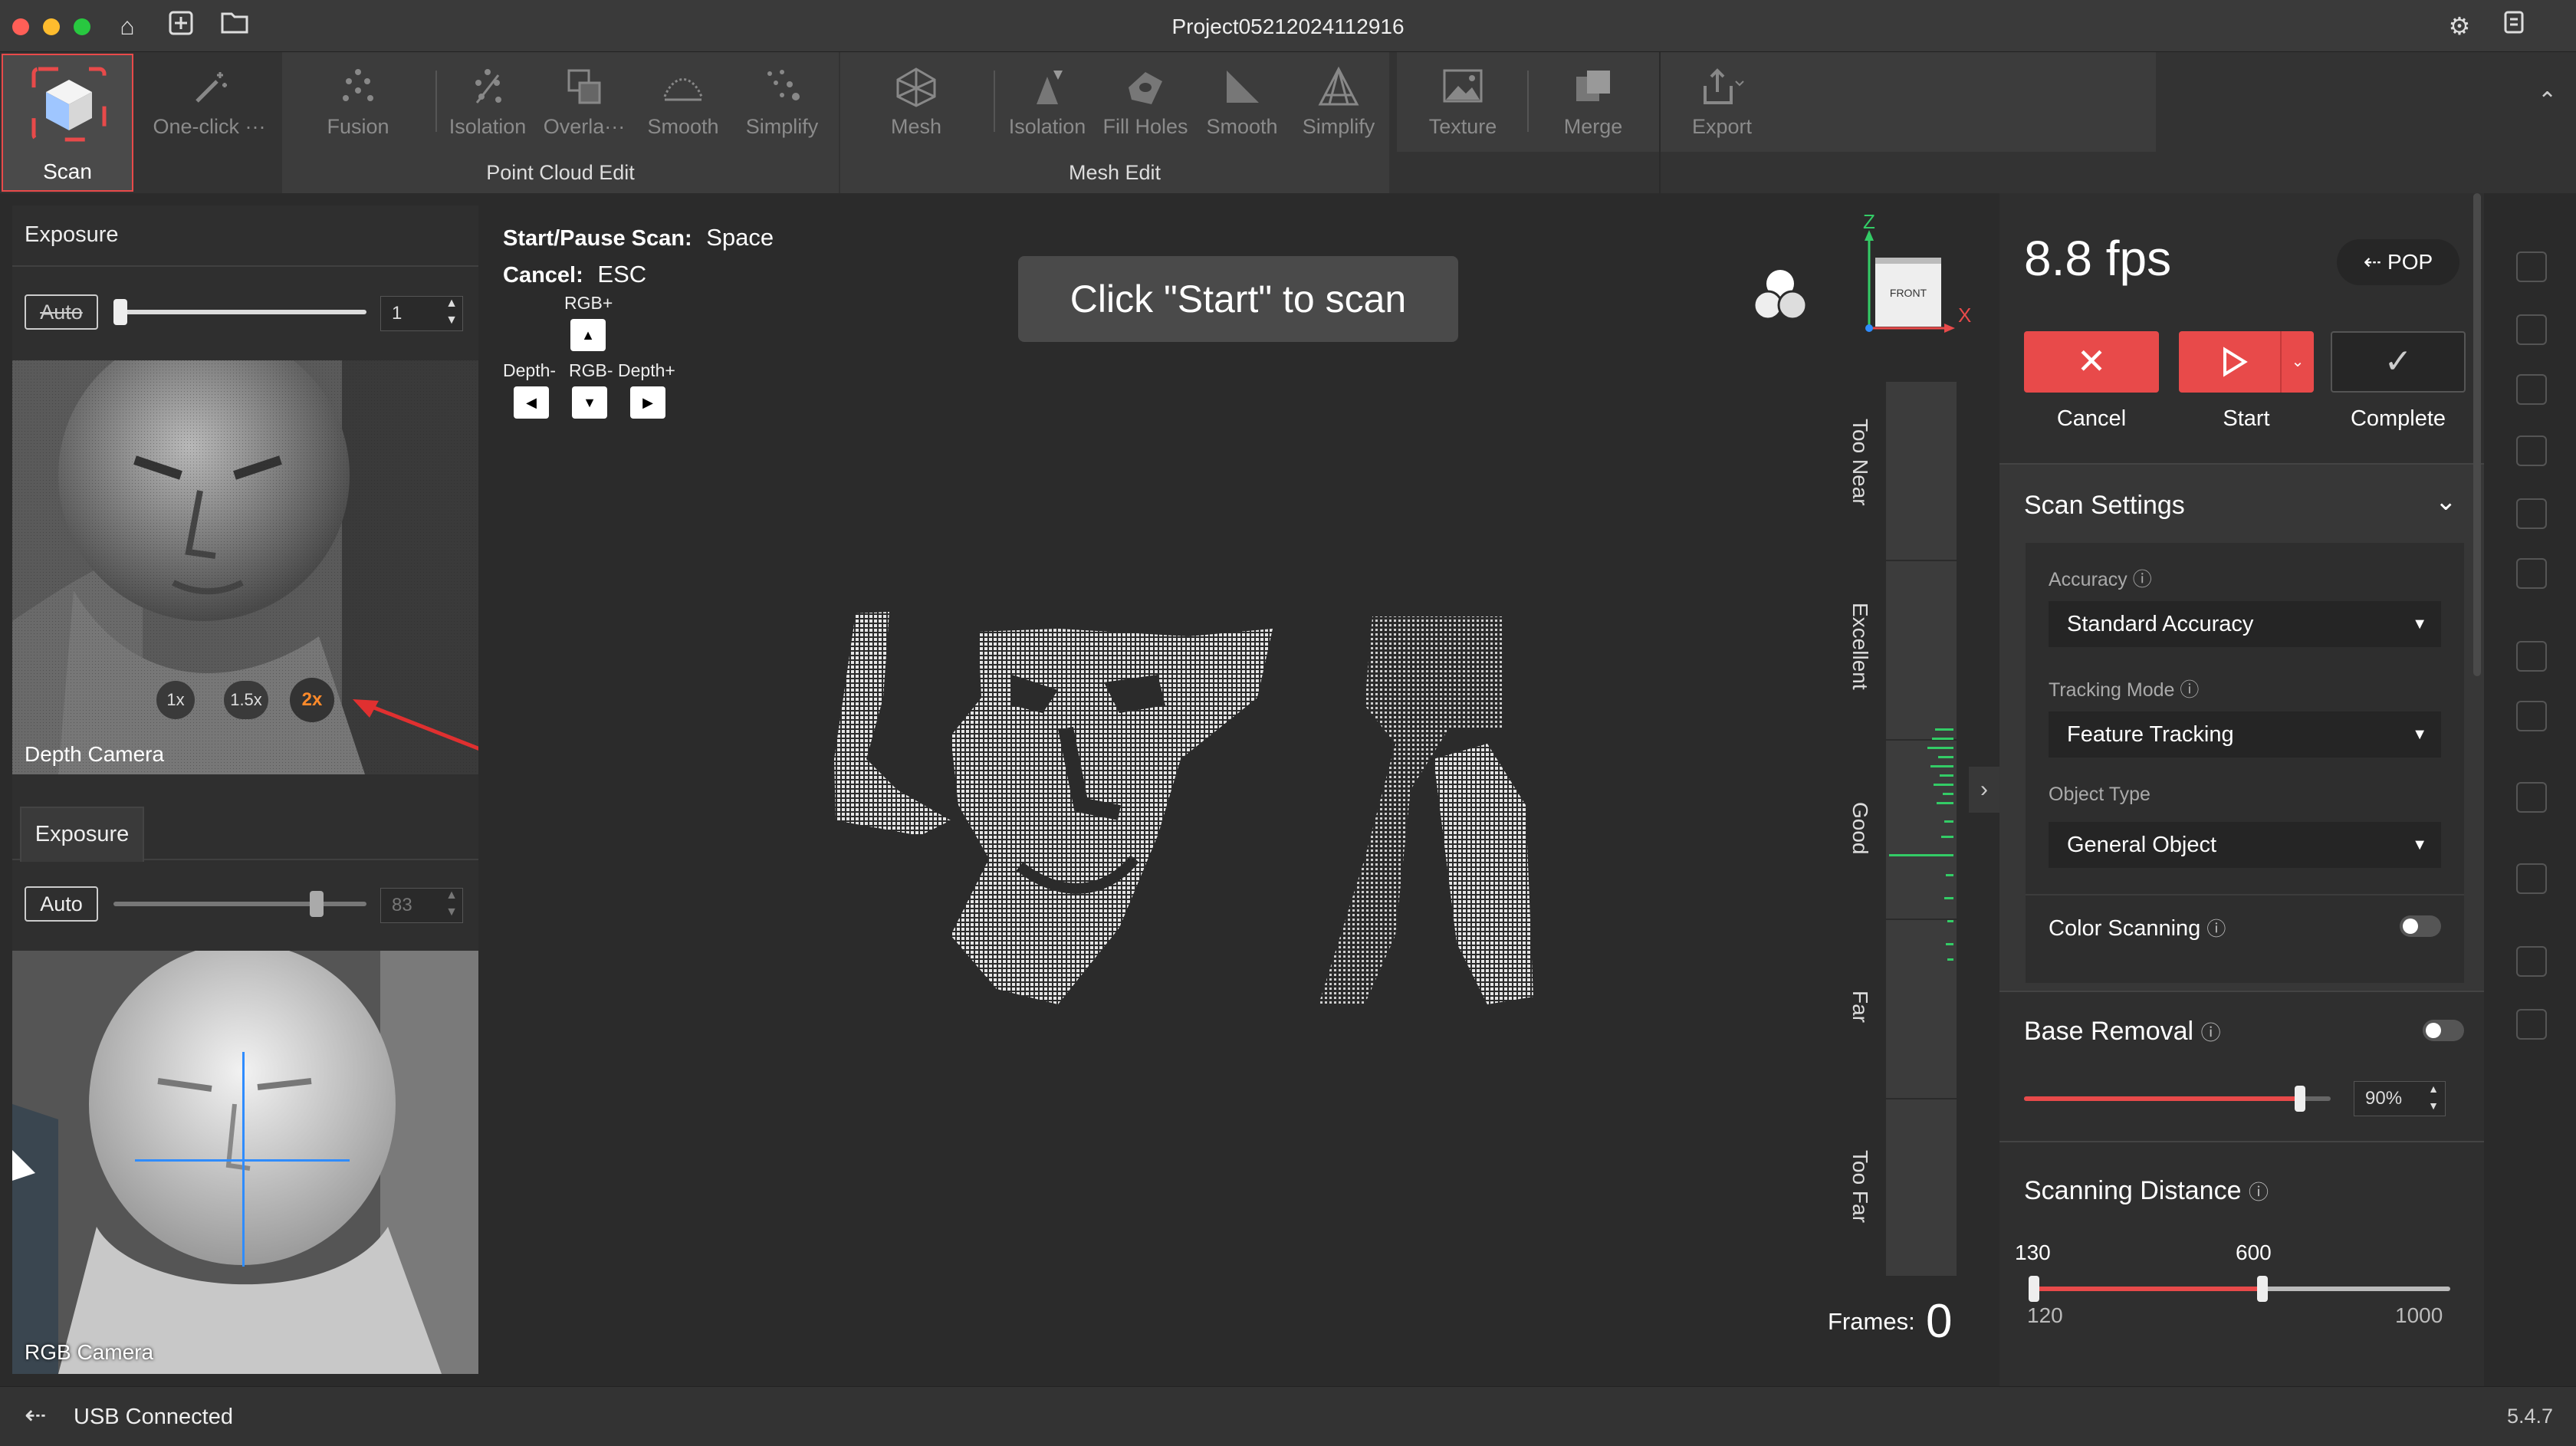 The image size is (2576, 1446). Describe the element at coordinates (585, 103) in the screenshot. I see `overlap-button: Overla···` at that location.